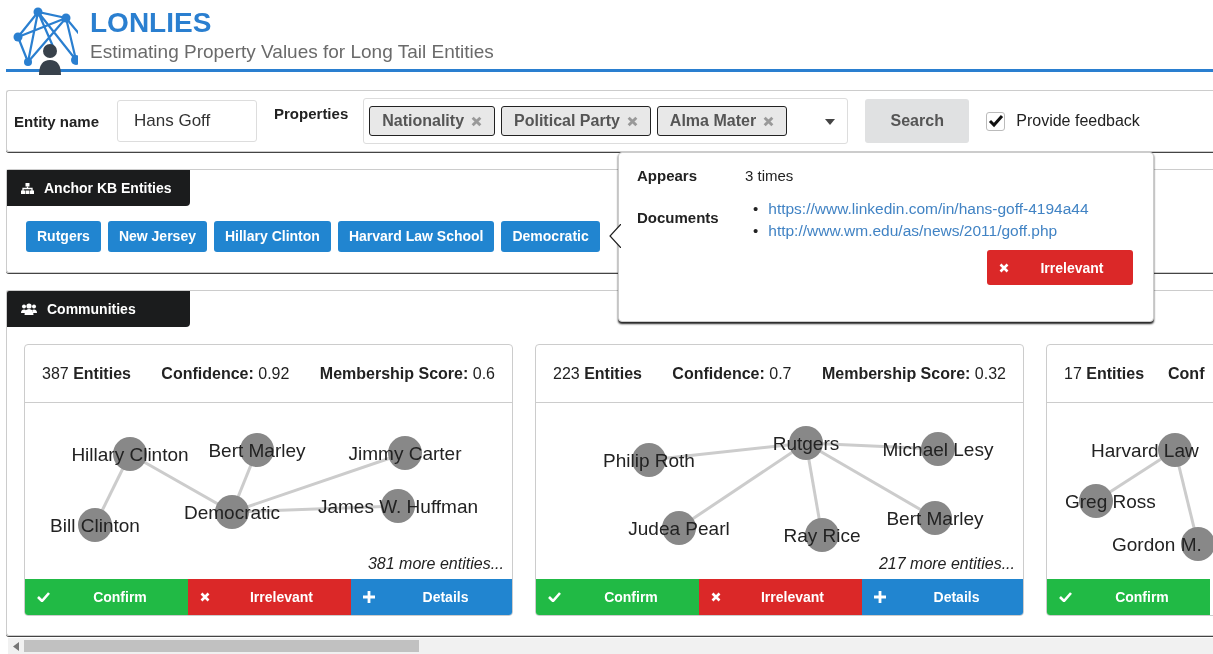 The image size is (1213, 654). Describe the element at coordinates (232, 512) in the screenshot. I see `graph-node: Democratic` at that location.